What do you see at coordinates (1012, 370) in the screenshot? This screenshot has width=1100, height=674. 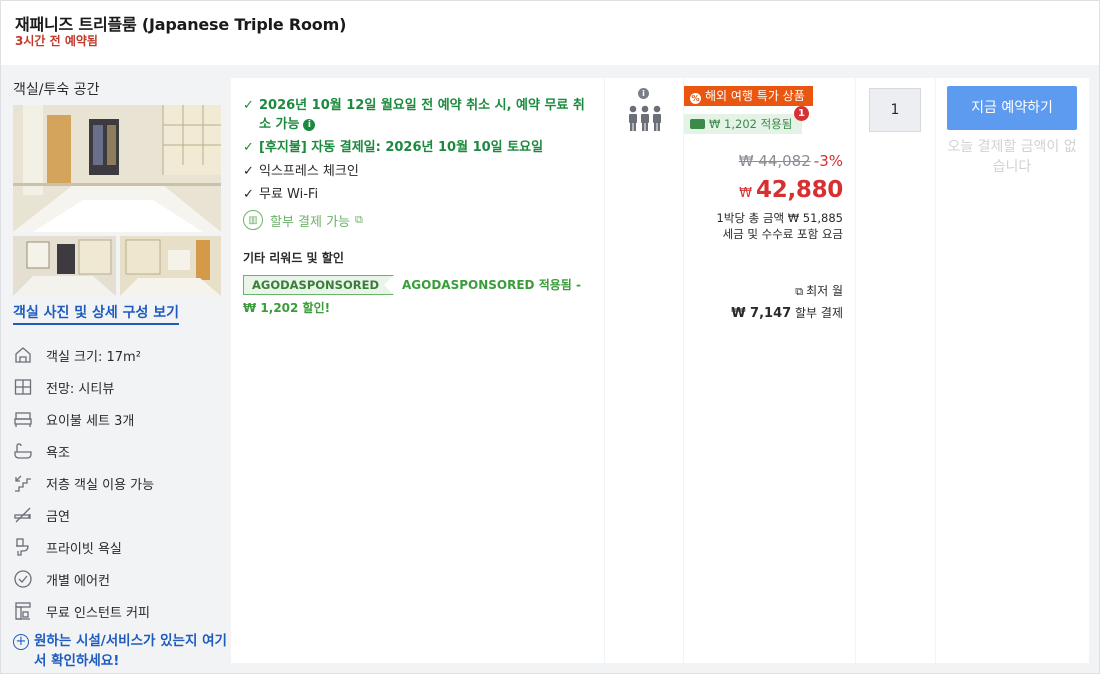 I see `booking-column: 지금 예약하기 오늘 결제할 금액이 없습니다` at bounding box center [1012, 370].